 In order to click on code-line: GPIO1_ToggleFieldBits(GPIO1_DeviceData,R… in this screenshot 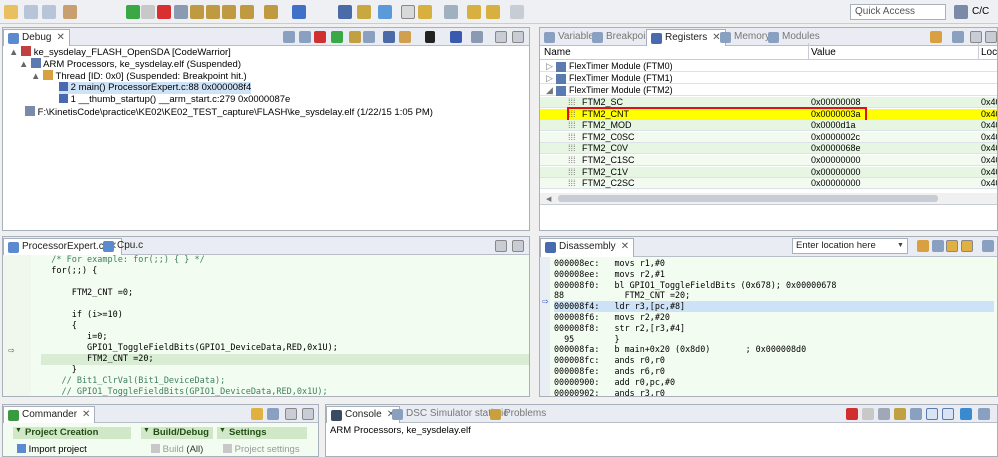, I will do `click(189, 348)`.